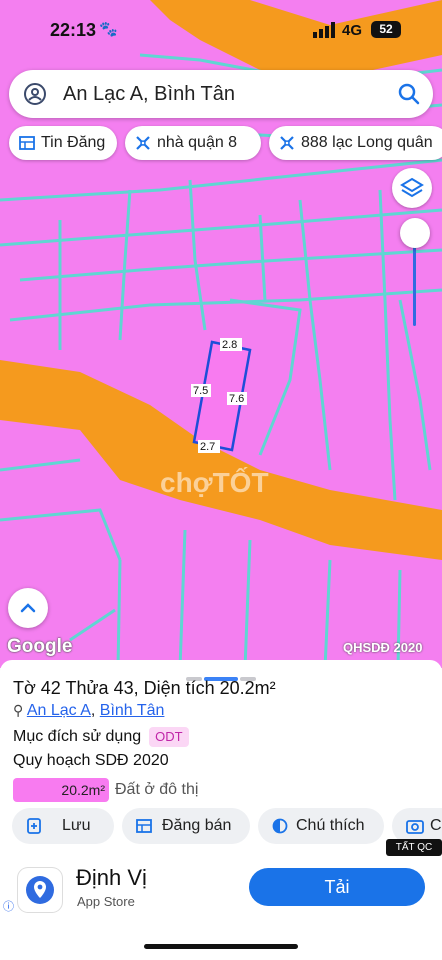 The width and height of the screenshot is (442, 960). What do you see at coordinates (415, 827) in the screenshot?
I see `camera-icon` at bounding box center [415, 827].